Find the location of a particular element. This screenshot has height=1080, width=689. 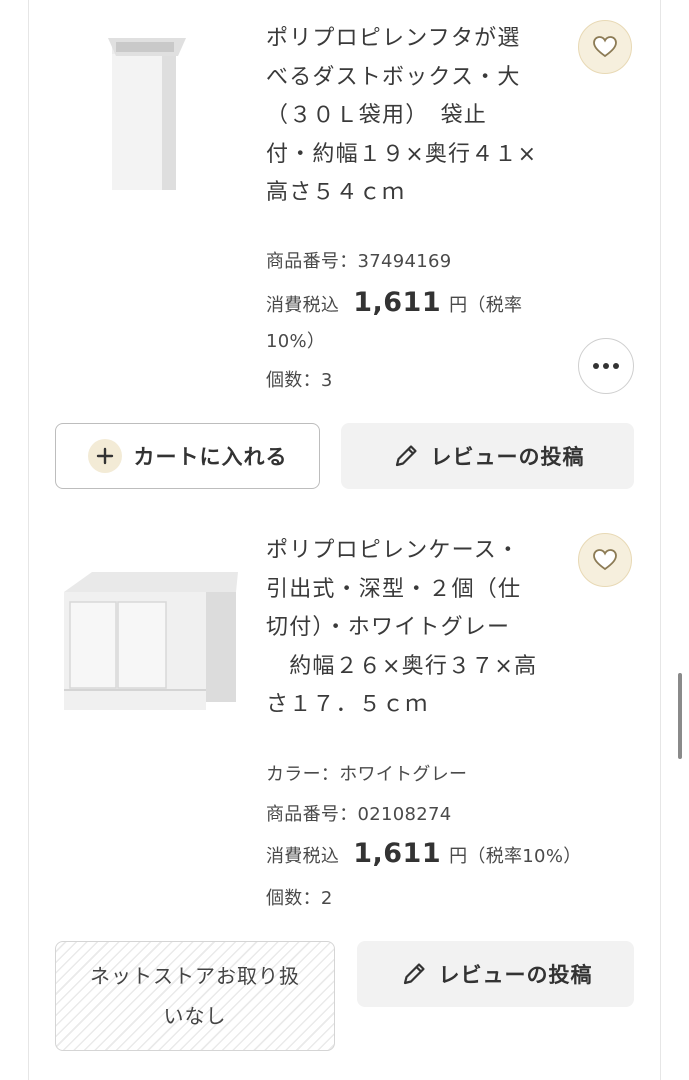

quantity: 個数：2 is located at coordinates (299, 898).